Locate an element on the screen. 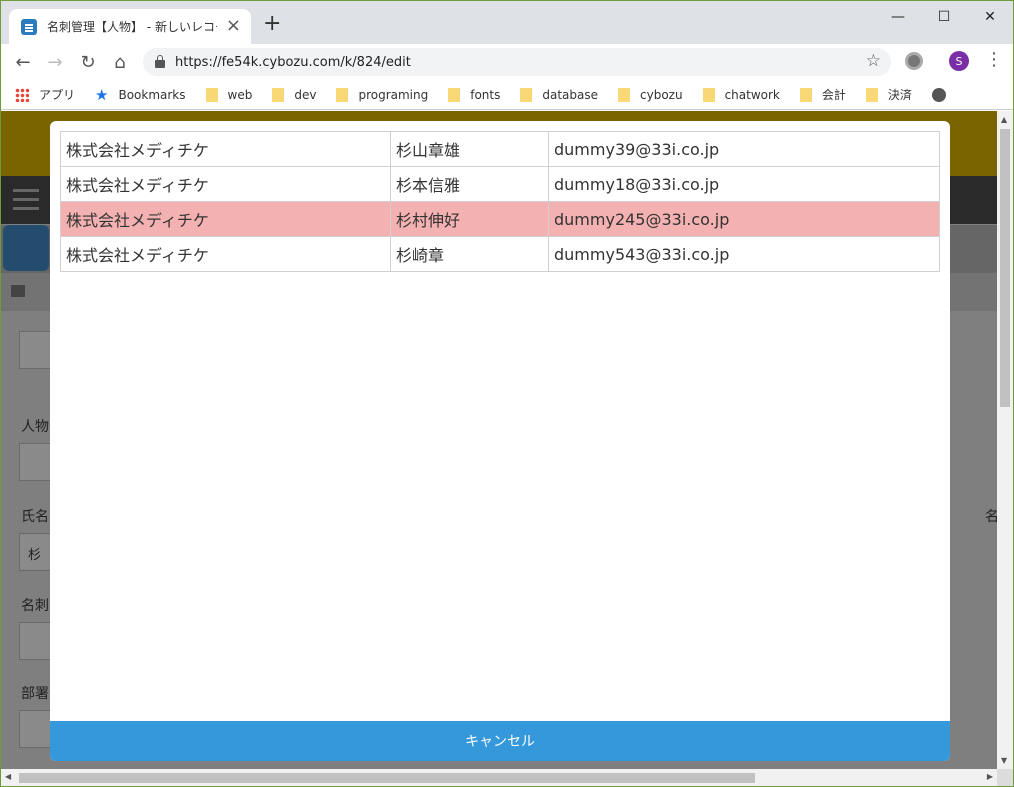  field-label-card: 名刺 is located at coordinates (35, 606).